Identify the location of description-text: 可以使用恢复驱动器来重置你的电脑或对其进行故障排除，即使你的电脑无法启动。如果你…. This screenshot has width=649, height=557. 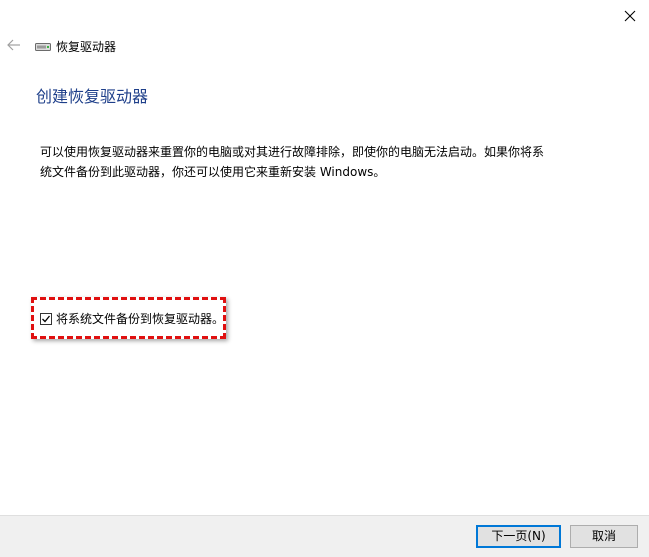
(305, 162).